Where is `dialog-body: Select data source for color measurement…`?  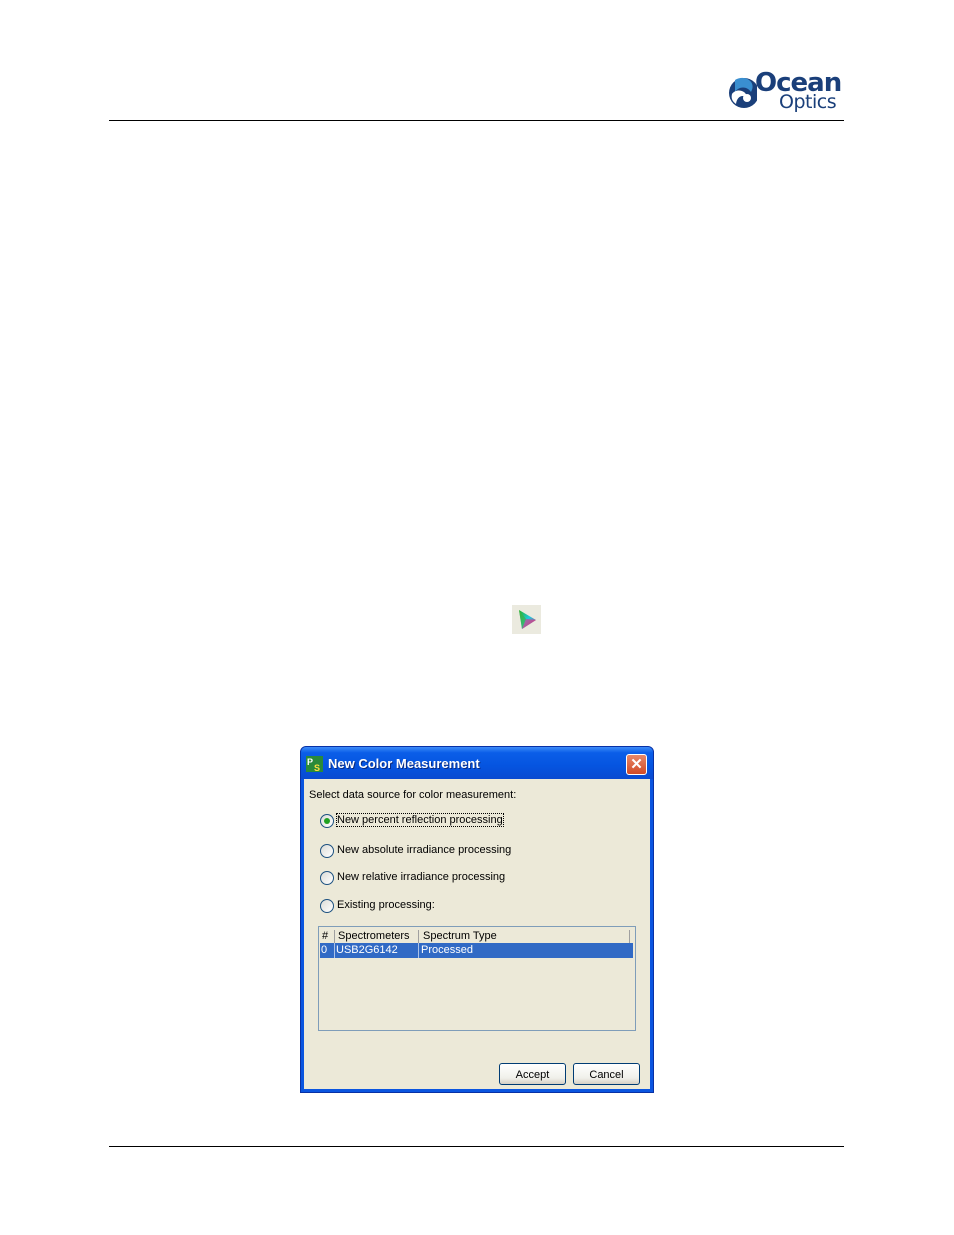
dialog-body: Select data source for color measurement… is located at coordinates (477, 934).